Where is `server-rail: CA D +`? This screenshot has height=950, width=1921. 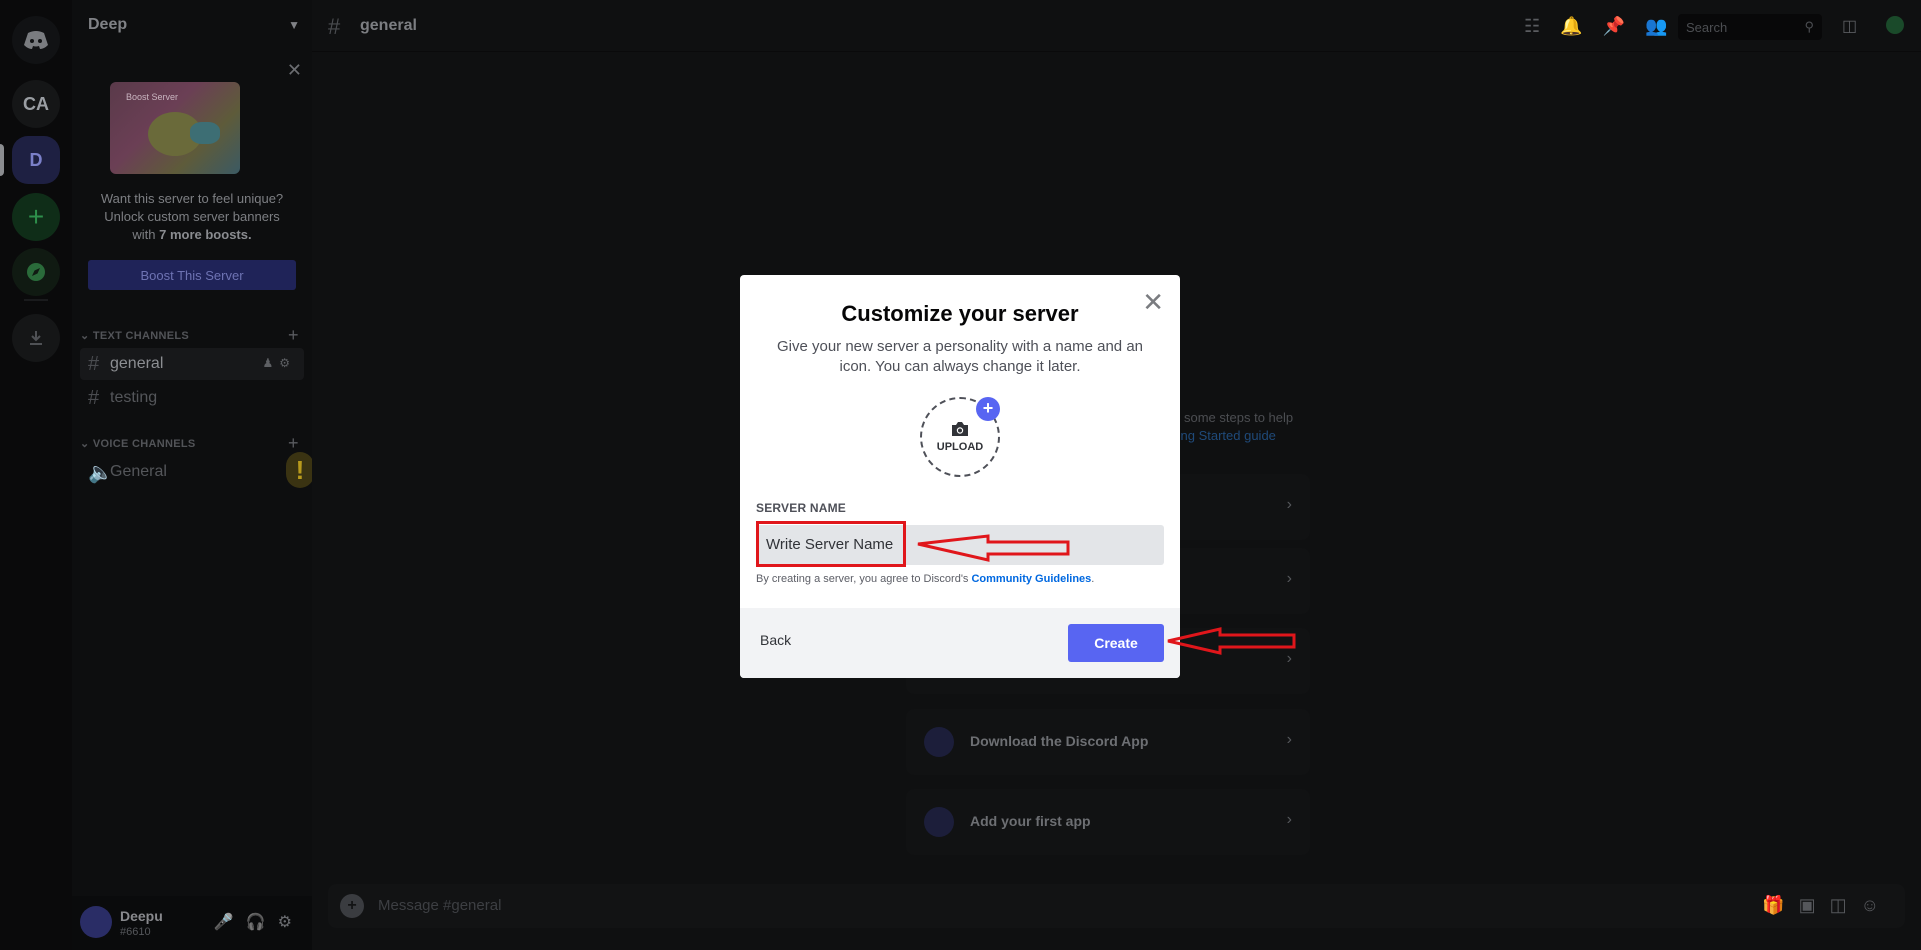 server-rail: CA D + is located at coordinates (36, 475).